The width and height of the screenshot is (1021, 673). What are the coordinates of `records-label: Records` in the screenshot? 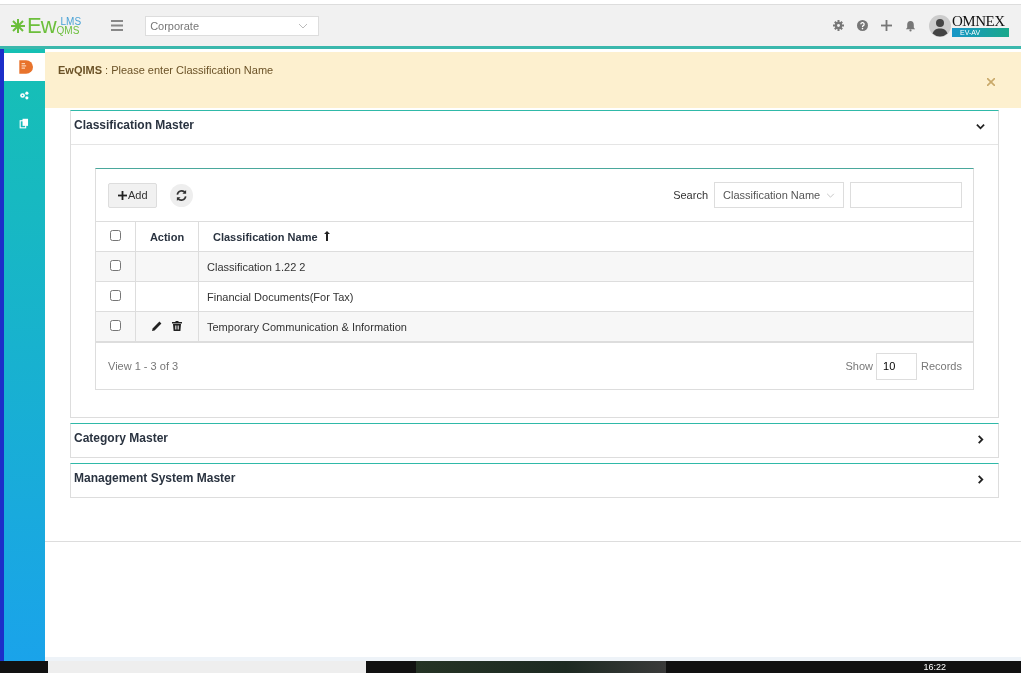 It's located at (941, 366).